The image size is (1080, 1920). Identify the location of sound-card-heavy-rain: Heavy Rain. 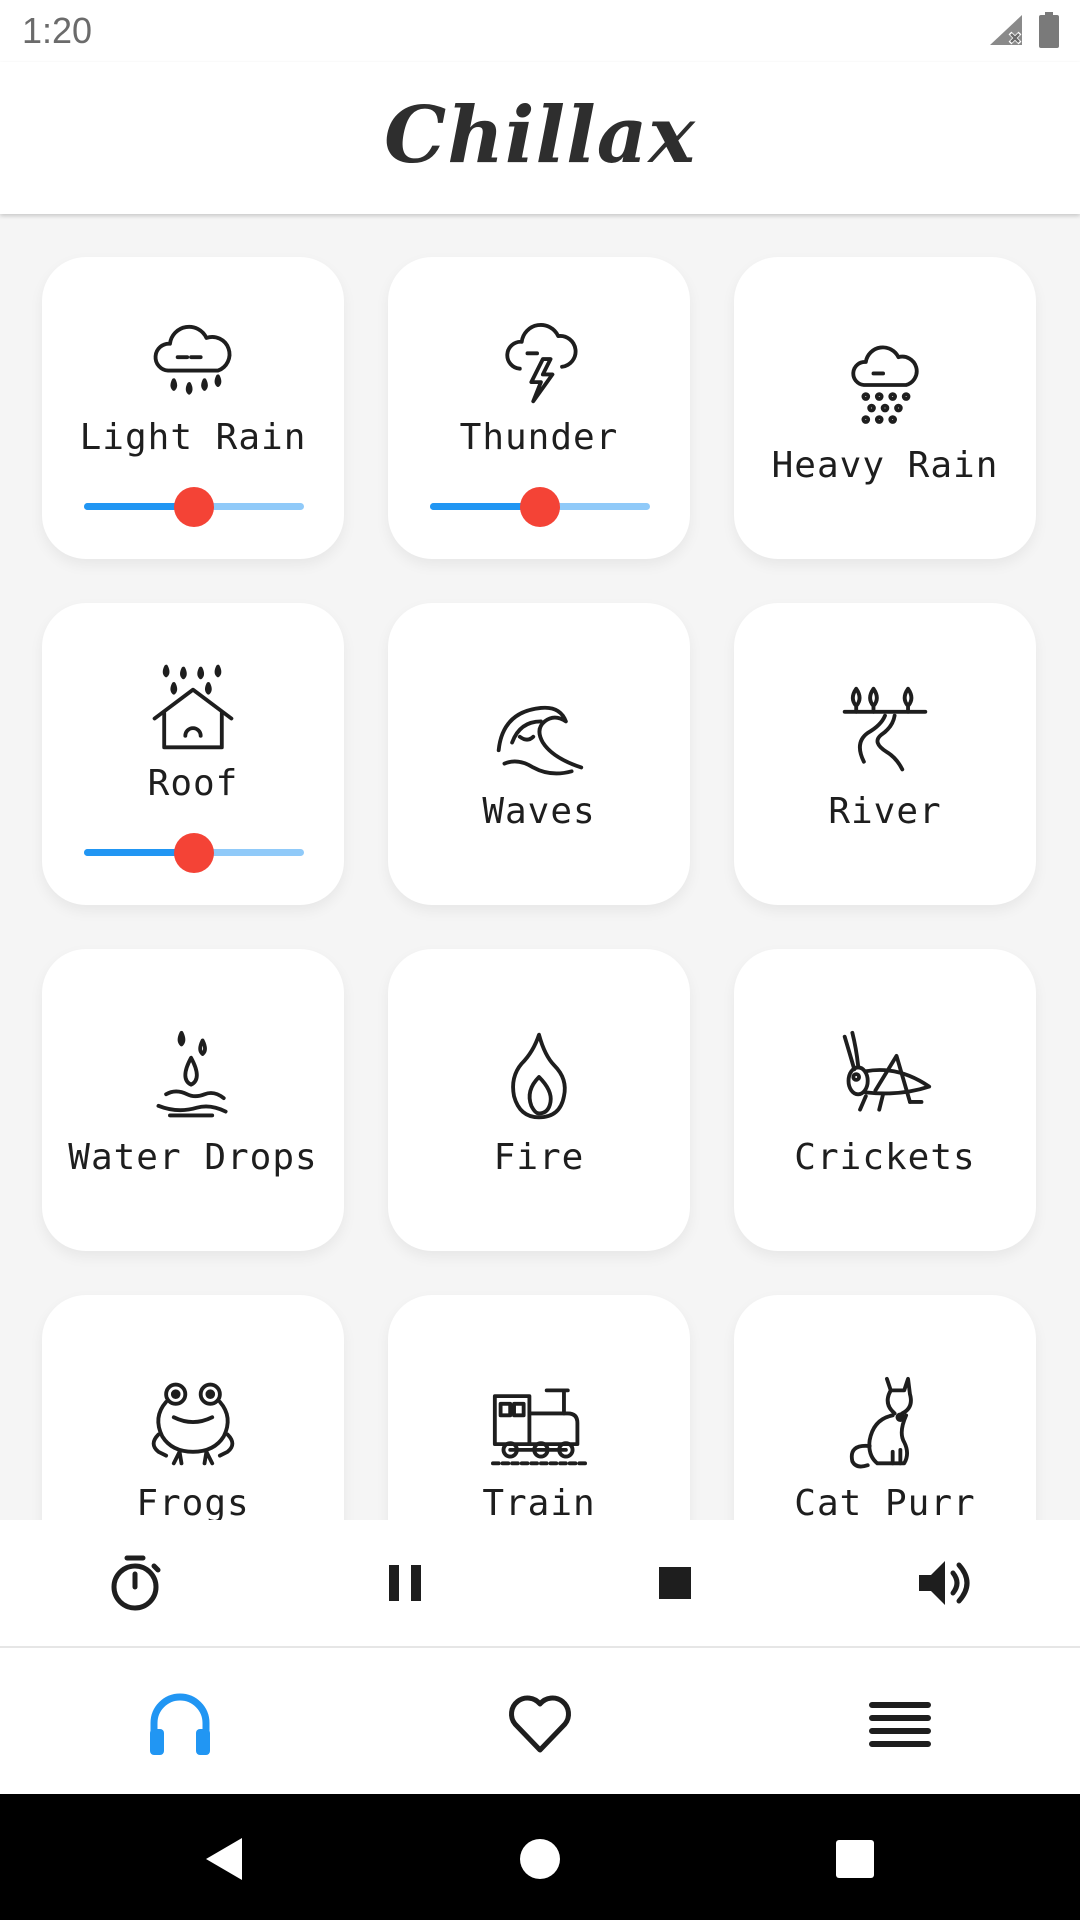
(885, 408).